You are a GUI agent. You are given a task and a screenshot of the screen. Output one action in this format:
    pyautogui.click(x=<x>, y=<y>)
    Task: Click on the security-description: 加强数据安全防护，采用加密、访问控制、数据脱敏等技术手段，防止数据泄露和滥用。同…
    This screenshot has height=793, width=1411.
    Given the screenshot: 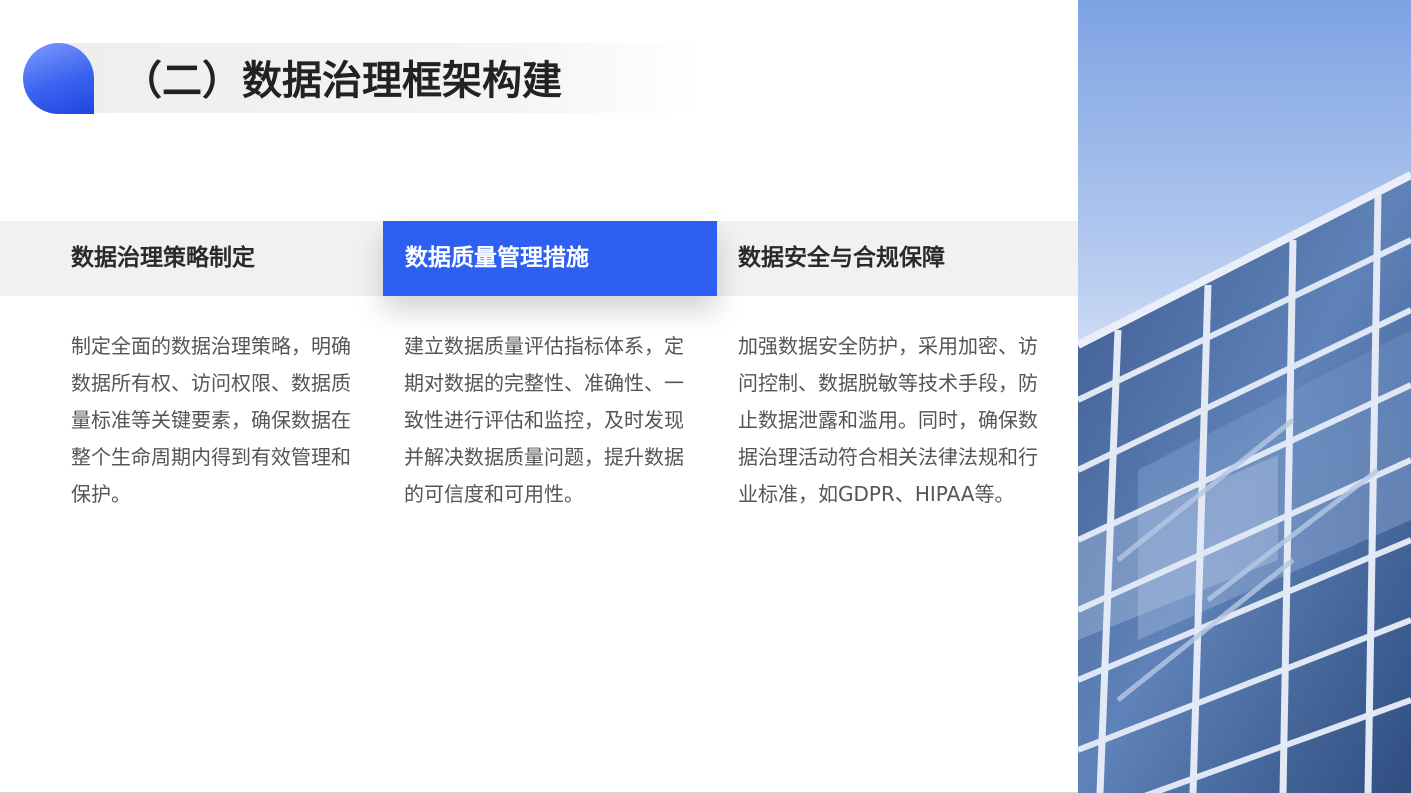 What is the action you would take?
    pyautogui.click(x=888, y=420)
    